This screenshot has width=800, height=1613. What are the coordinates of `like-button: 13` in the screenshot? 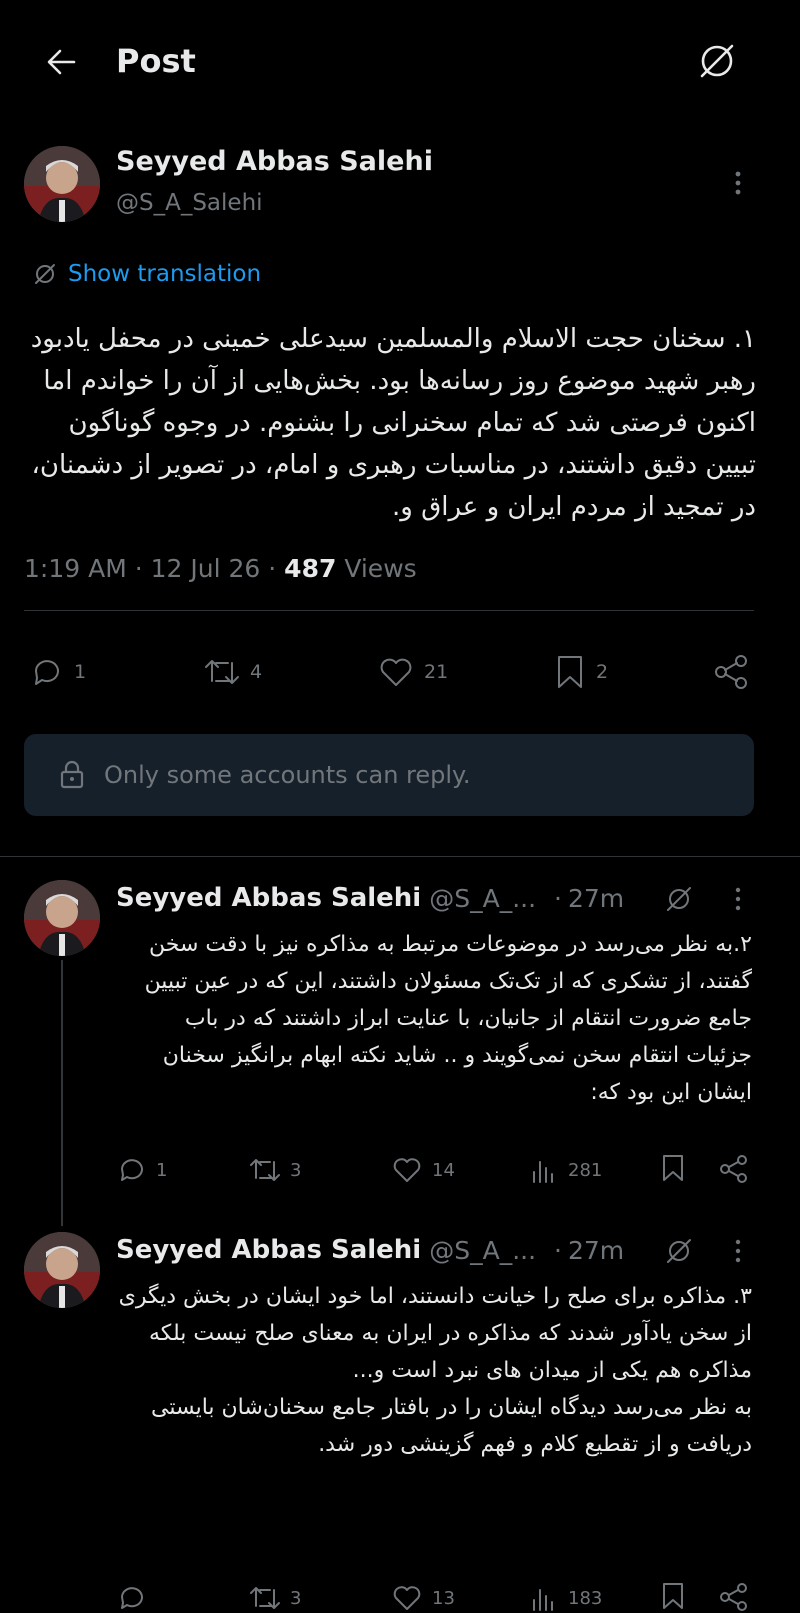 It's located at (422, 1596).